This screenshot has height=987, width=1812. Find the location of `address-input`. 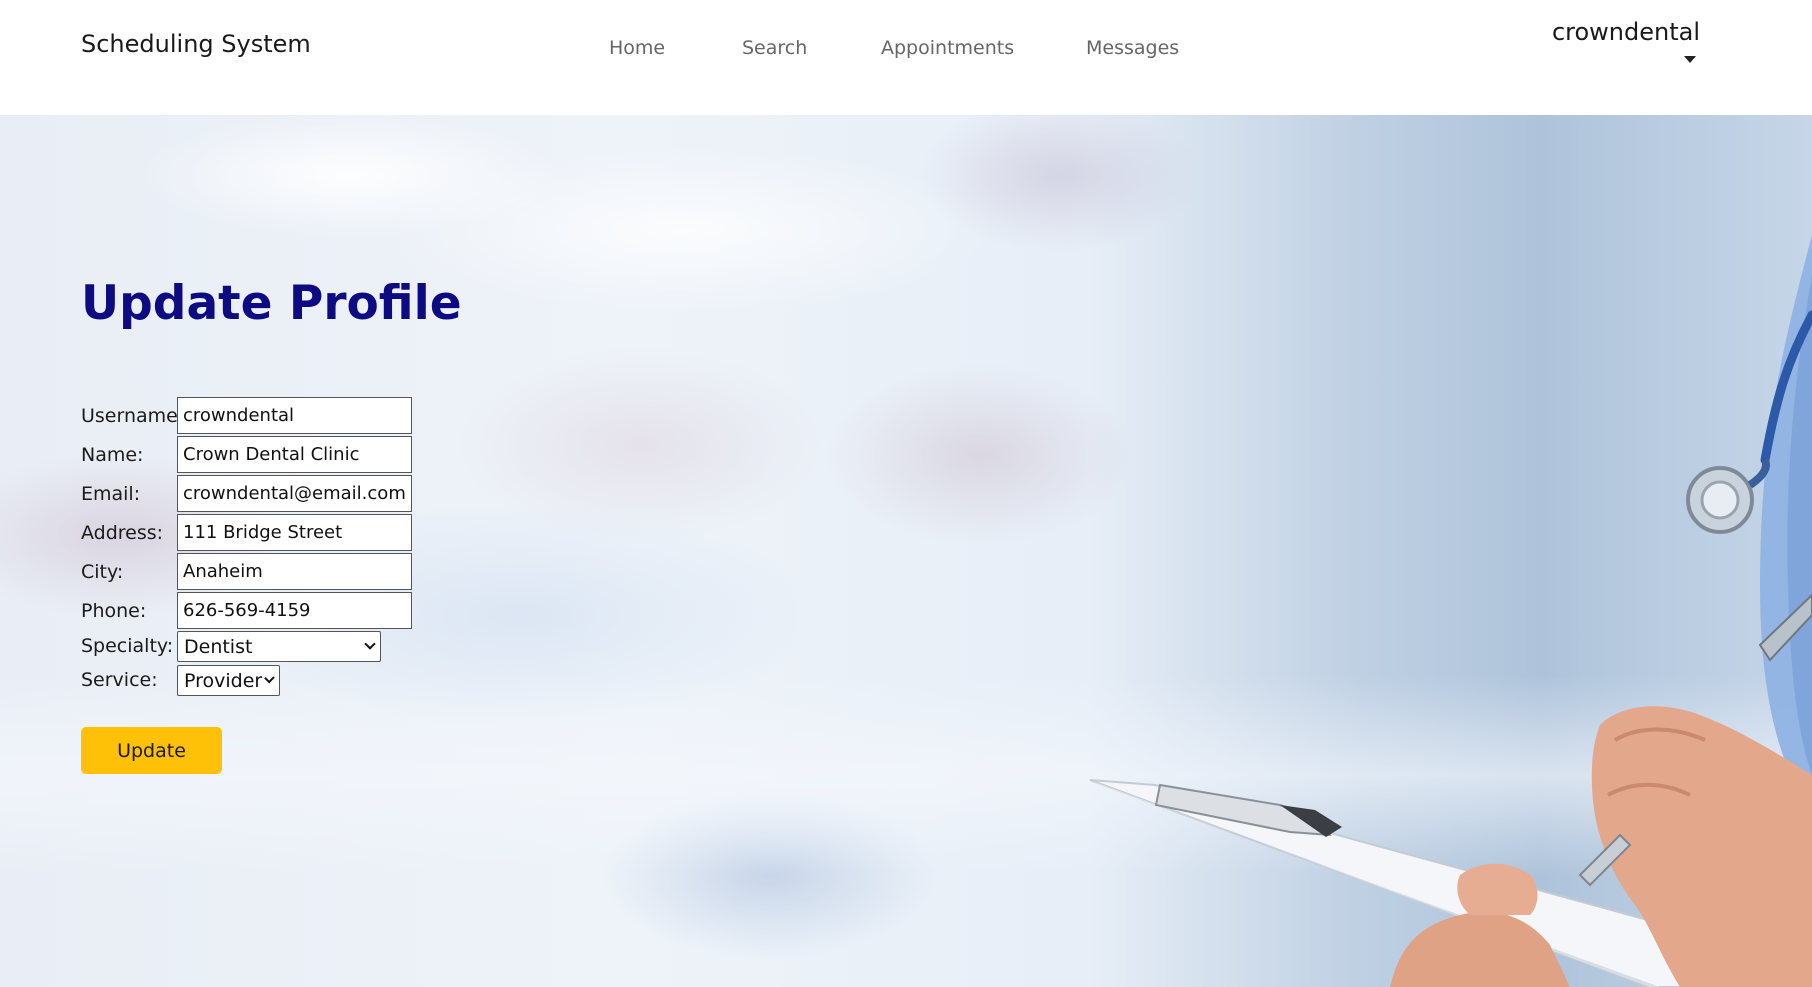

address-input is located at coordinates (294, 532).